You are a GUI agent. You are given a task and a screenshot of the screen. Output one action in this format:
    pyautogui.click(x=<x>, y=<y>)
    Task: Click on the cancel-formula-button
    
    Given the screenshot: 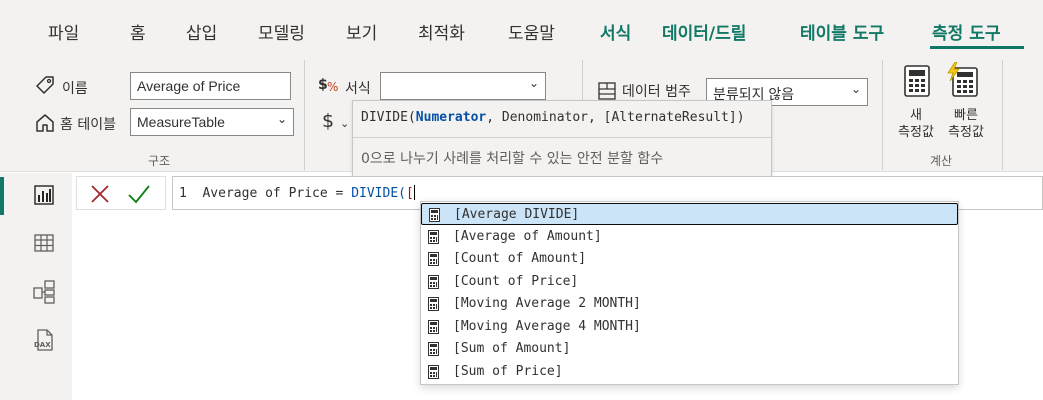 What is the action you would take?
    pyautogui.click(x=100, y=196)
    